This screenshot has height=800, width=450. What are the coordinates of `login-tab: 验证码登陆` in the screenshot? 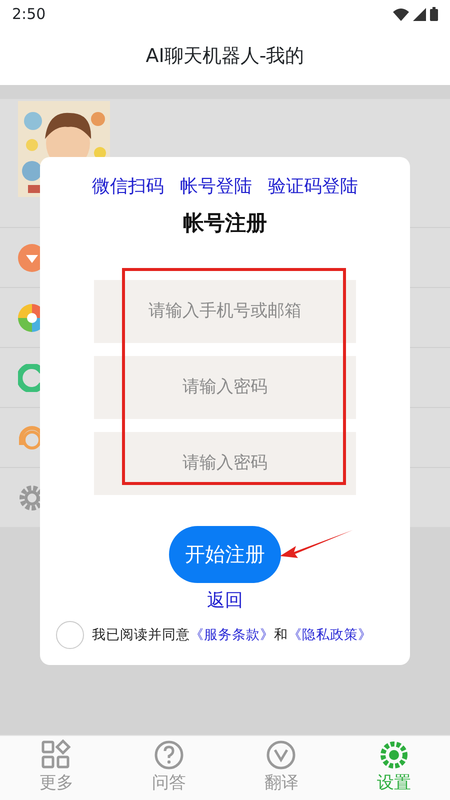 It's located at (313, 186).